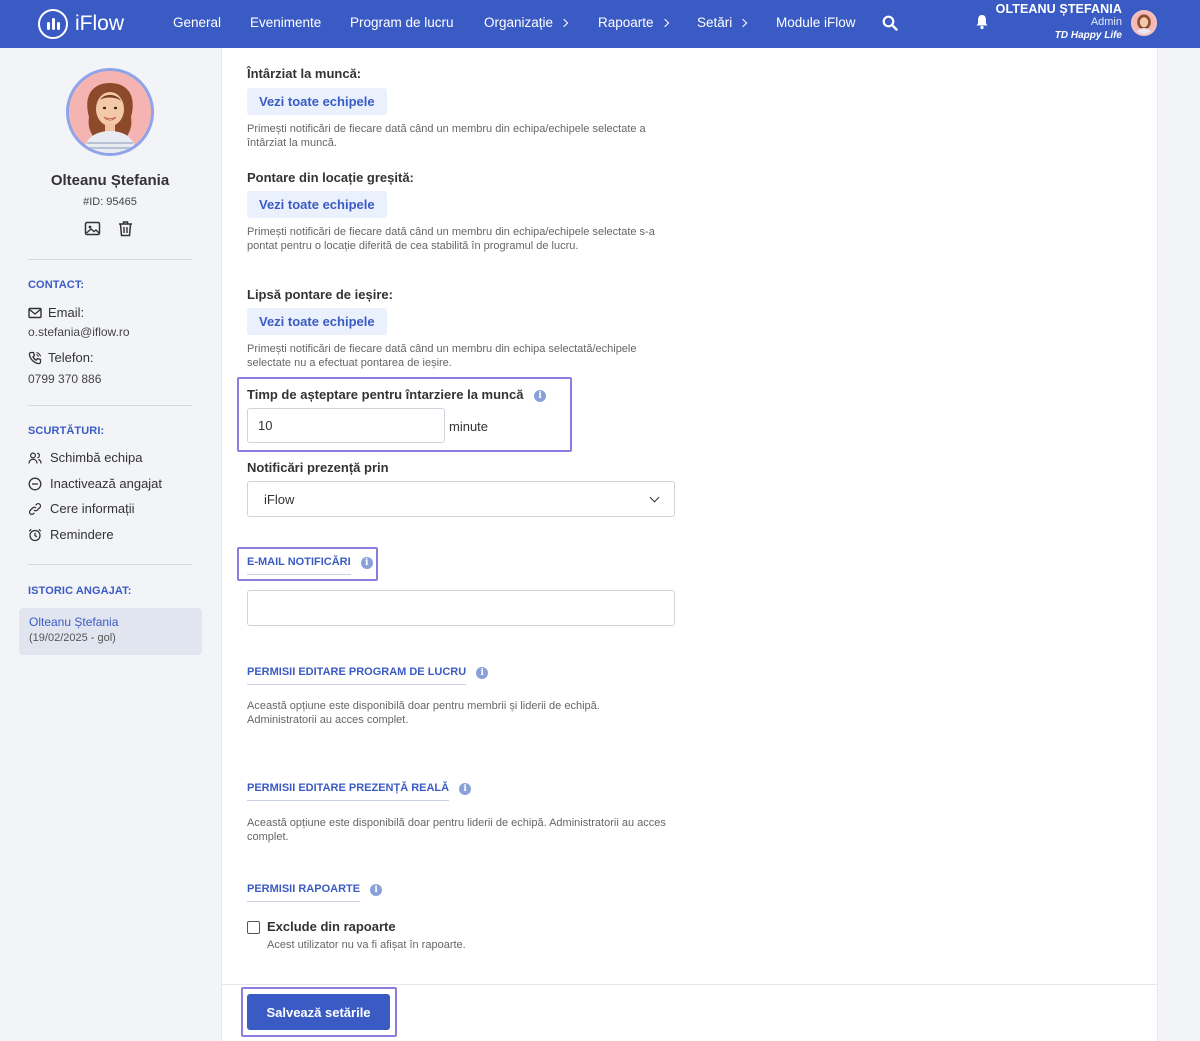  I want to click on users-icon, so click(35, 457).